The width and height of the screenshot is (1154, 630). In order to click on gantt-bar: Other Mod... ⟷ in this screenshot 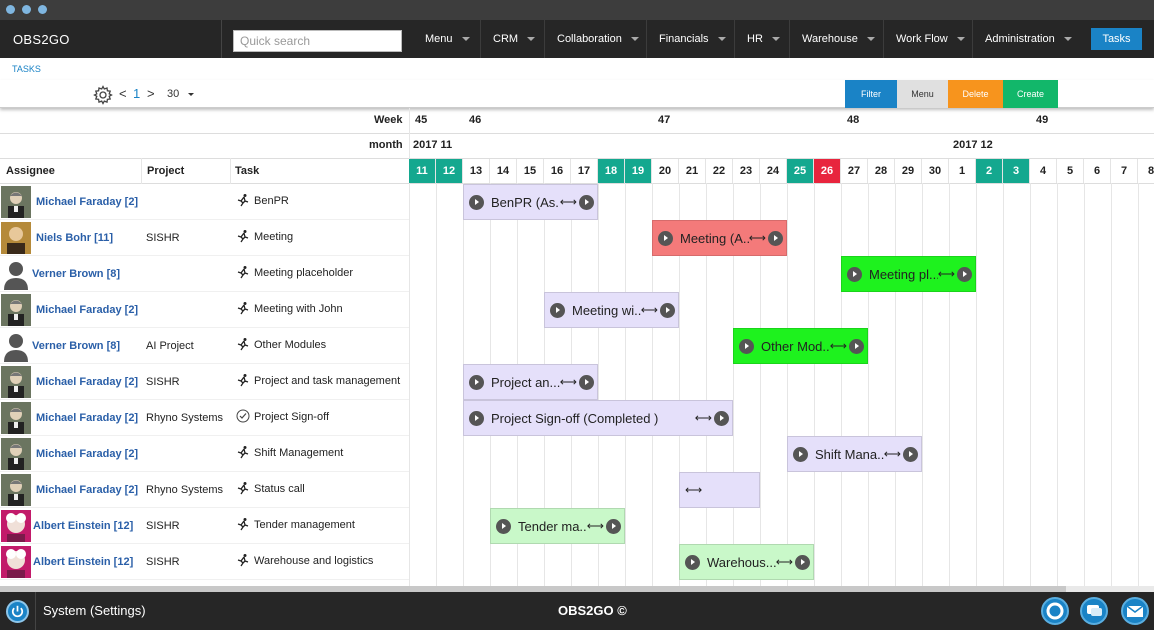, I will do `click(800, 346)`.